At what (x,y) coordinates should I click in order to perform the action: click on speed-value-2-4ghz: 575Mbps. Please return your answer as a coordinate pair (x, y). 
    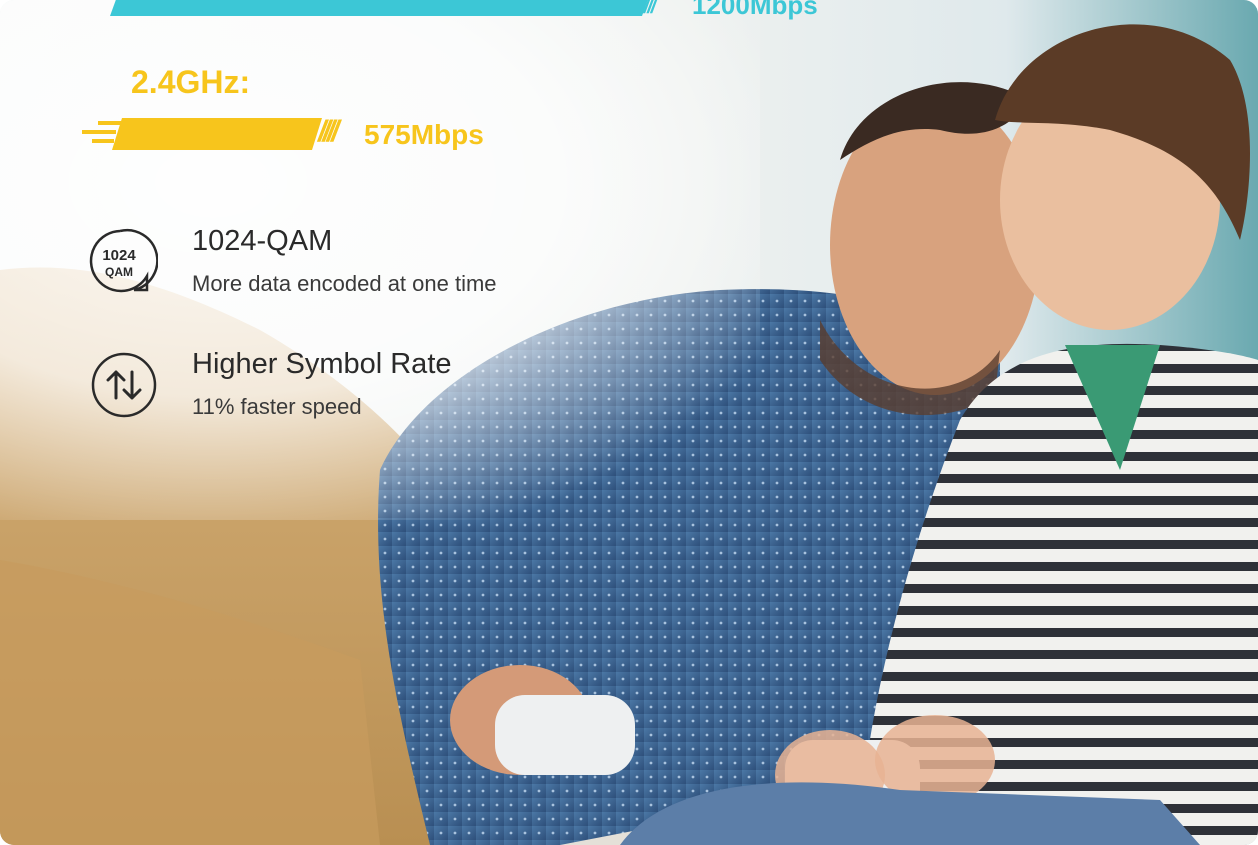
    Looking at the image, I should click on (424, 134).